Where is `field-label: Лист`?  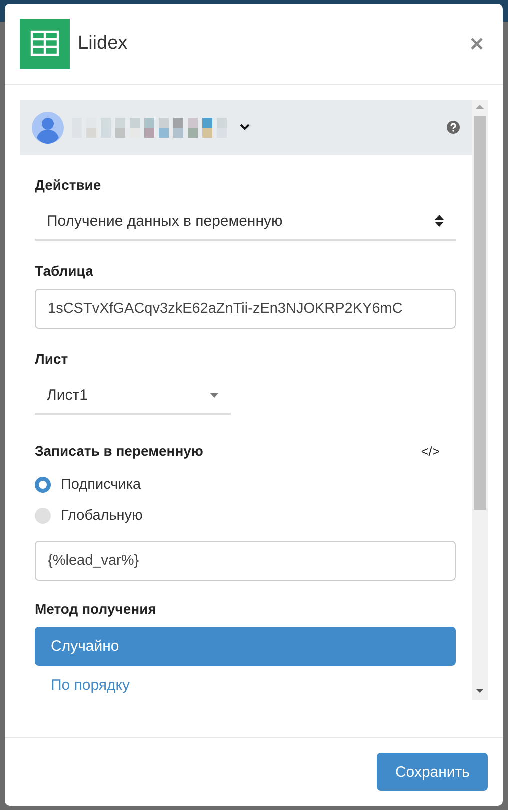 field-label: Лист is located at coordinates (51, 359).